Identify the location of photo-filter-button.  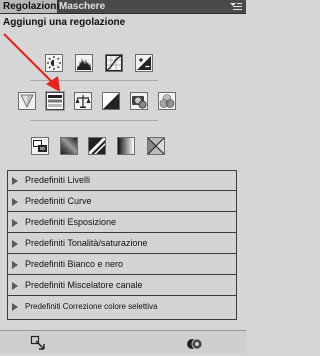
(139, 101).